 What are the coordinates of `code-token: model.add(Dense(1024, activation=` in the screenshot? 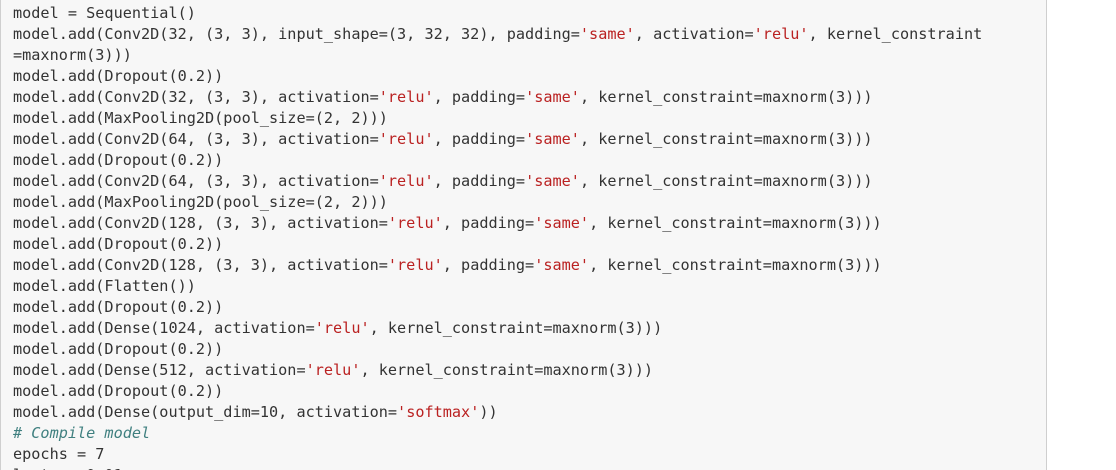 It's located at (164, 328).